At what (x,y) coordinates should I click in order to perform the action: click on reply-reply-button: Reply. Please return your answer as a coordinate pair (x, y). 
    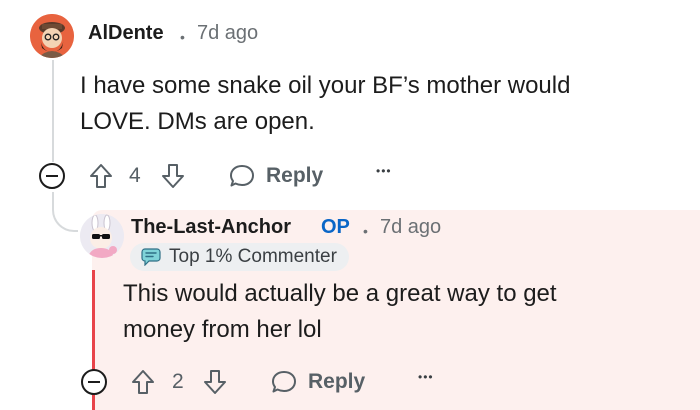
    Looking at the image, I should click on (317, 382).